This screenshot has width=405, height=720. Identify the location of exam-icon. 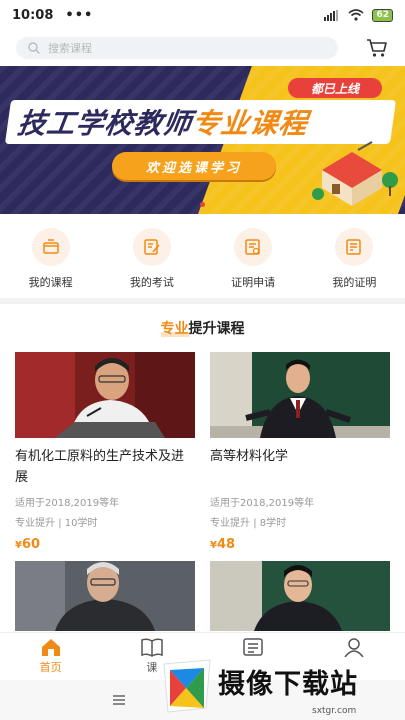
(151, 247).